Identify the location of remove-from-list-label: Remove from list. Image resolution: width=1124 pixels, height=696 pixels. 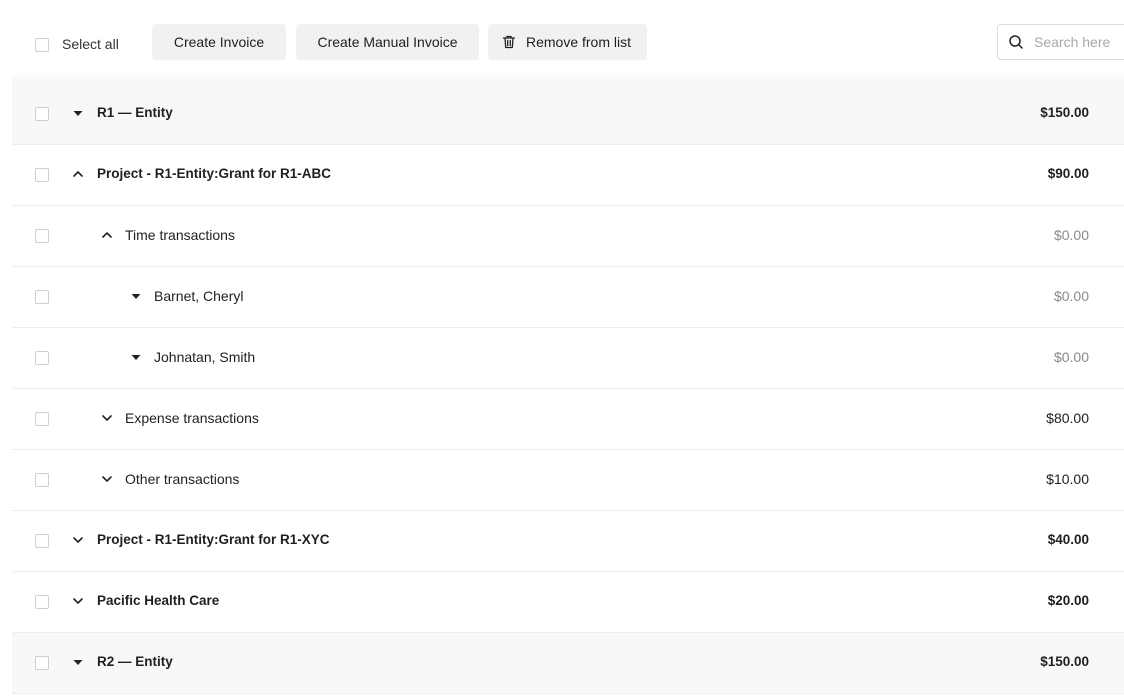
(578, 42).